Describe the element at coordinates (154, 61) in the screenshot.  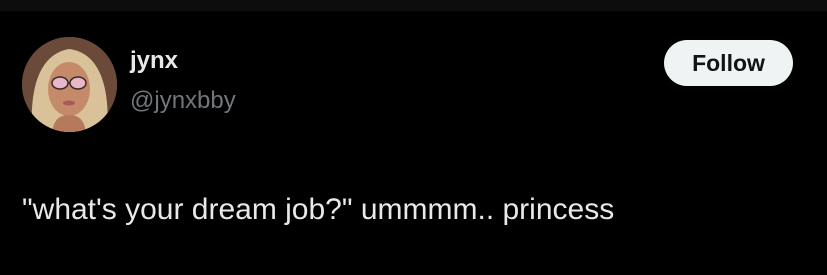
I see `author-display-name: jynx` at that location.